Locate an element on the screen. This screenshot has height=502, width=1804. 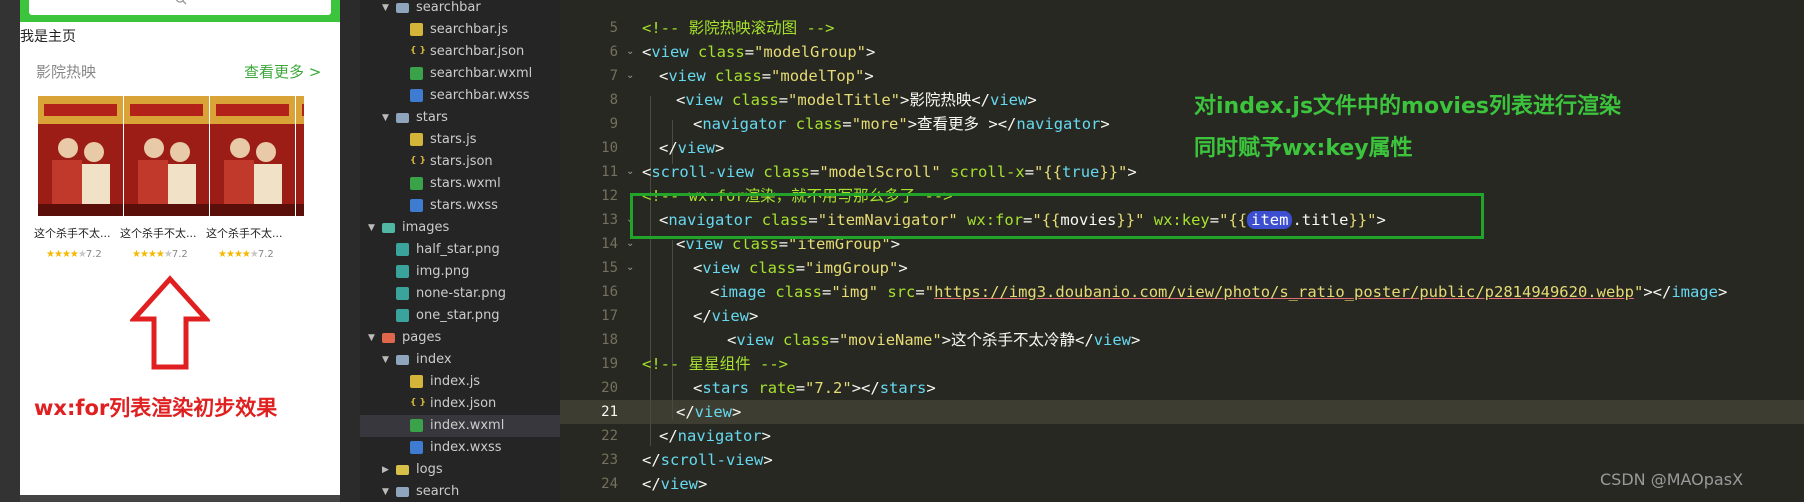
tree-item-index-wxss: index.wxss is located at coordinates (460, 448).